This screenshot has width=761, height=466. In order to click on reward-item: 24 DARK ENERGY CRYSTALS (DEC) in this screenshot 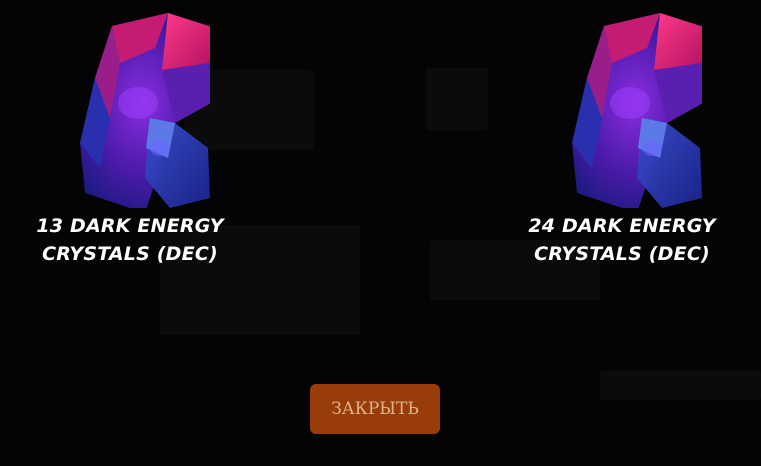, I will do `click(622, 138)`.